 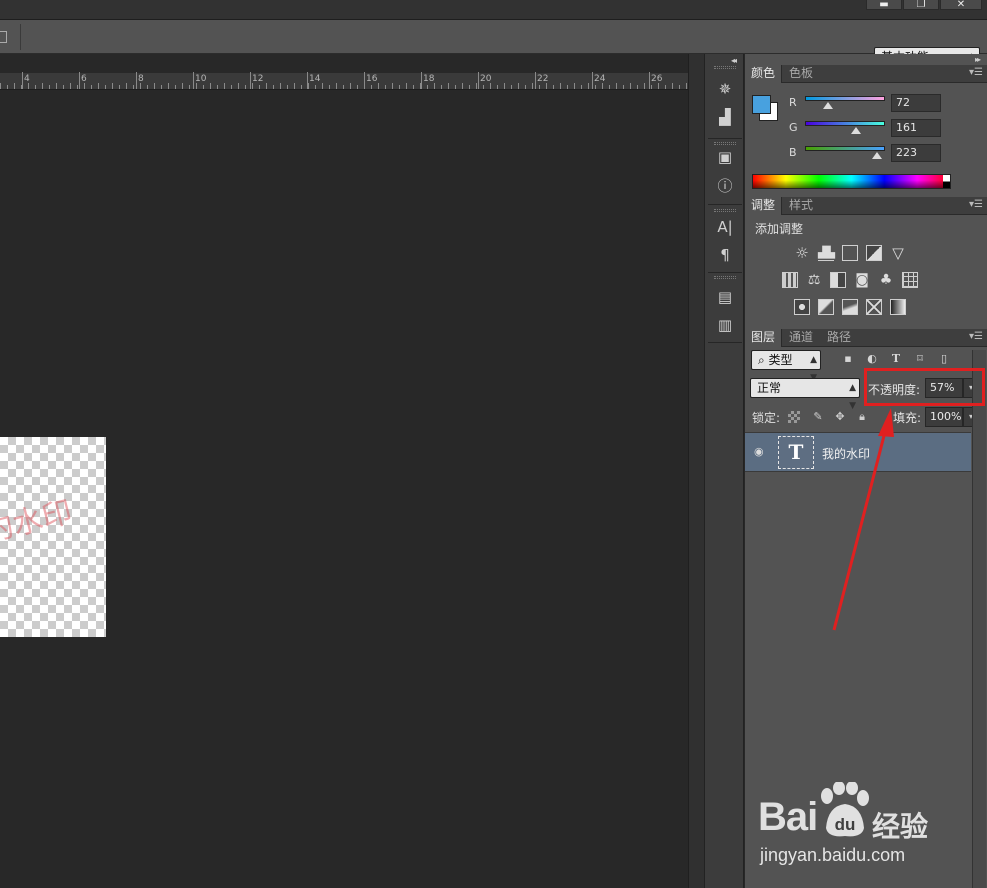 I want to click on tab-color: 颜色, so click(x=764, y=74).